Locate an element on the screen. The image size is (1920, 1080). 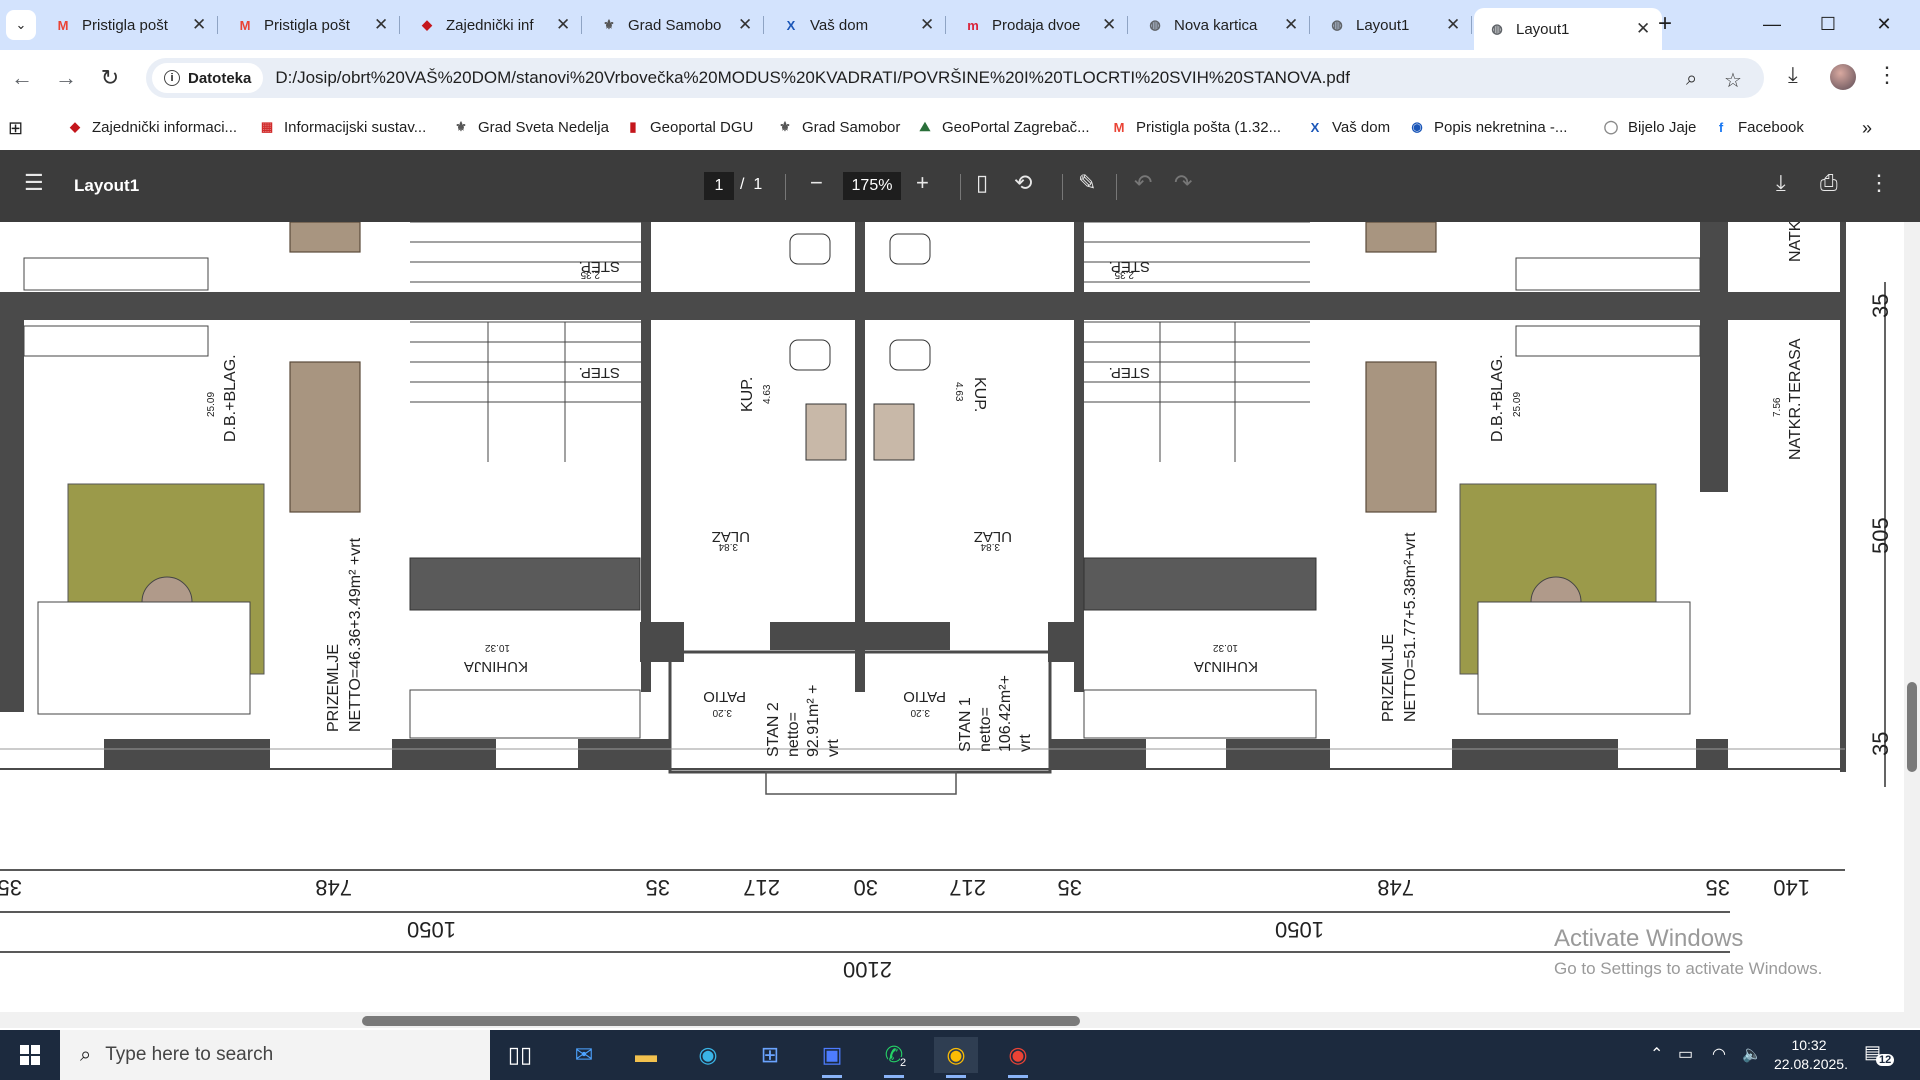
stairs-right is located at coordinates (1197, 342).